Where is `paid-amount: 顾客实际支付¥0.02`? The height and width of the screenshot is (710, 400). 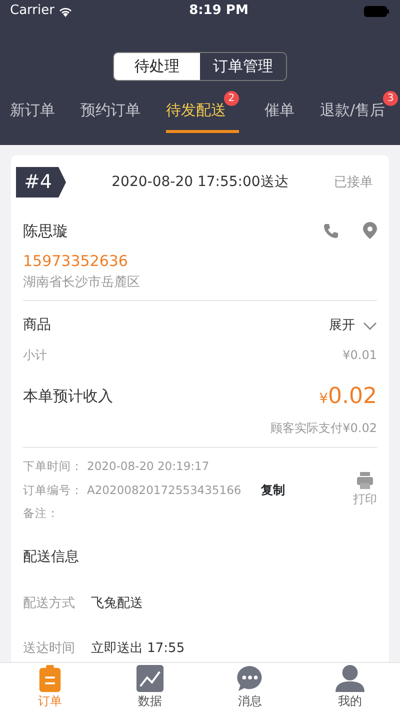 paid-amount: 顾客实际支付¥0.02 is located at coordinates (324, 428).